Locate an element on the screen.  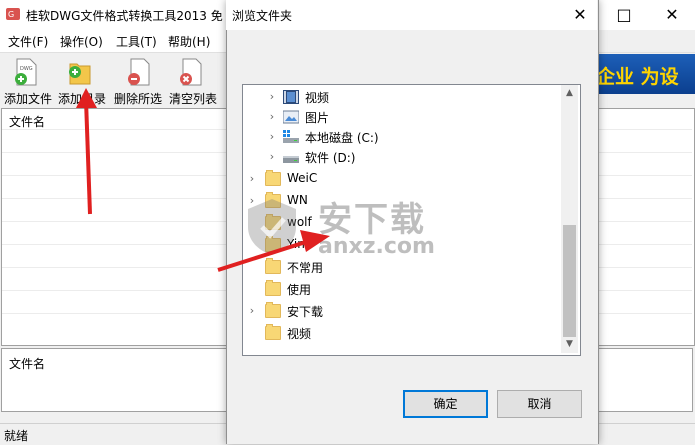
tree-node-drive-d: › 软件 (D:) is located at coordinates (402, 157).